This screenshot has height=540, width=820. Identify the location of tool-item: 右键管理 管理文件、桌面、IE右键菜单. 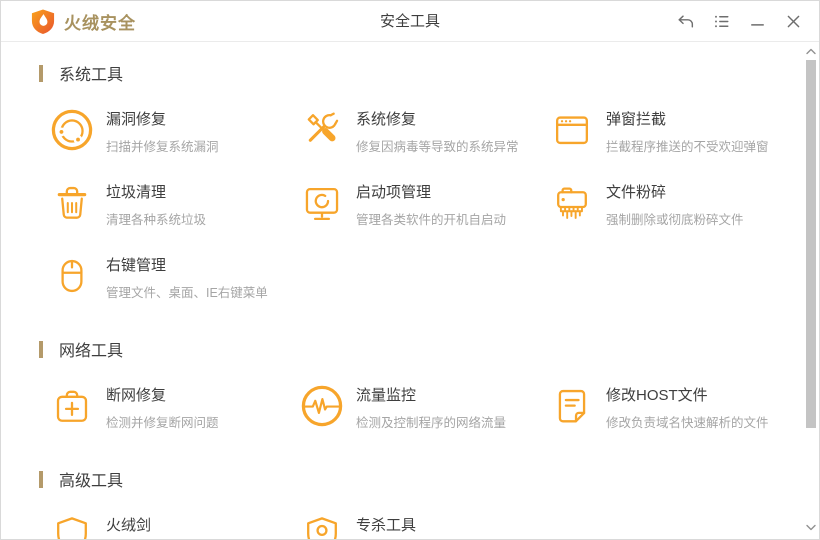
(174, 276).